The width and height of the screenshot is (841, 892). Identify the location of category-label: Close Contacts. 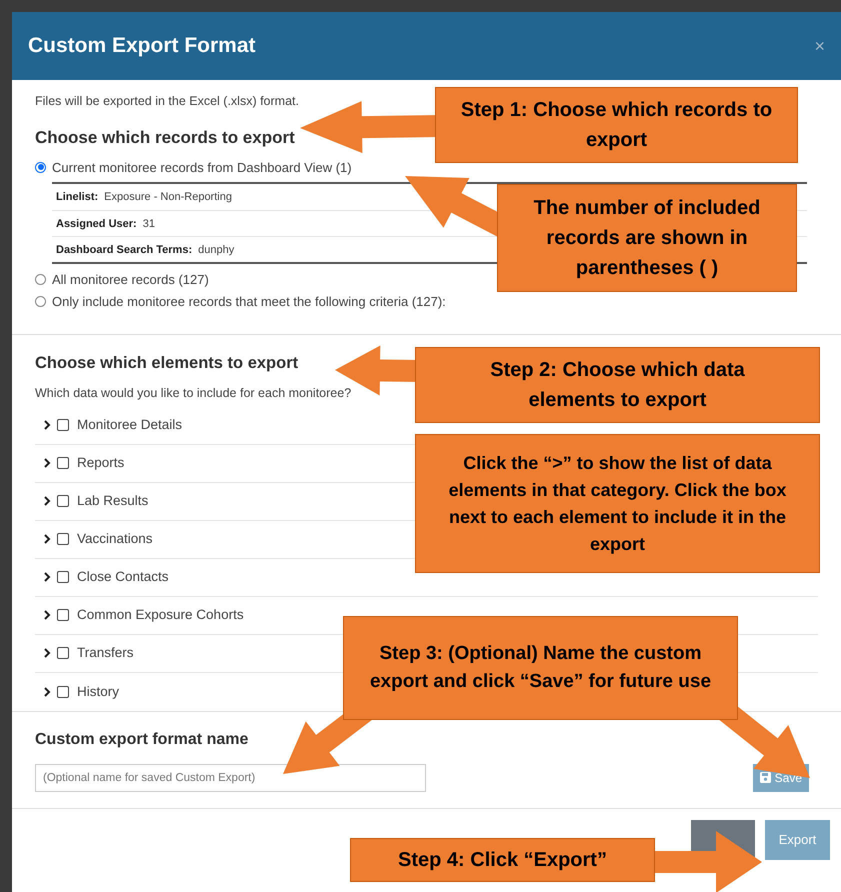
(123, 577).